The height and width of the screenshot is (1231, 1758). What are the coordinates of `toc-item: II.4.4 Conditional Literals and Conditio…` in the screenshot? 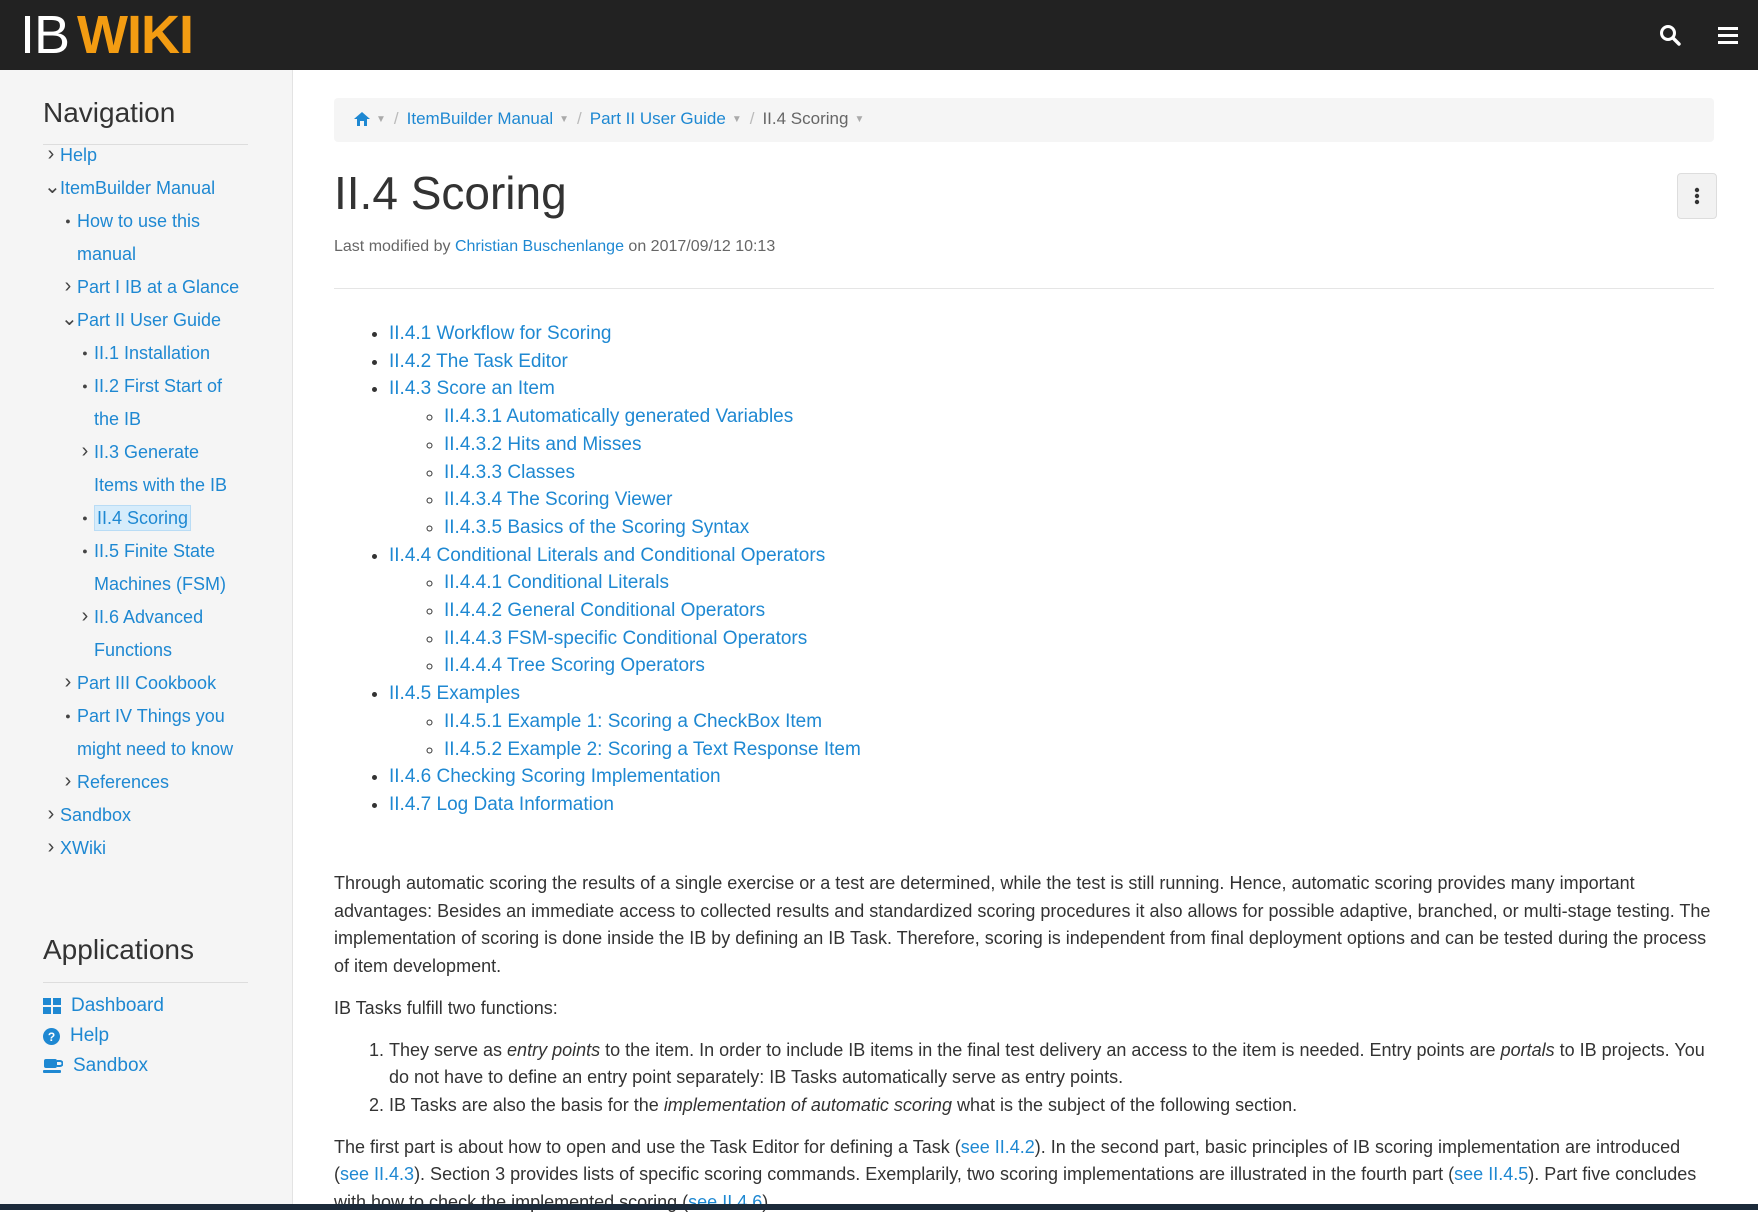 It's located at (625, 611).